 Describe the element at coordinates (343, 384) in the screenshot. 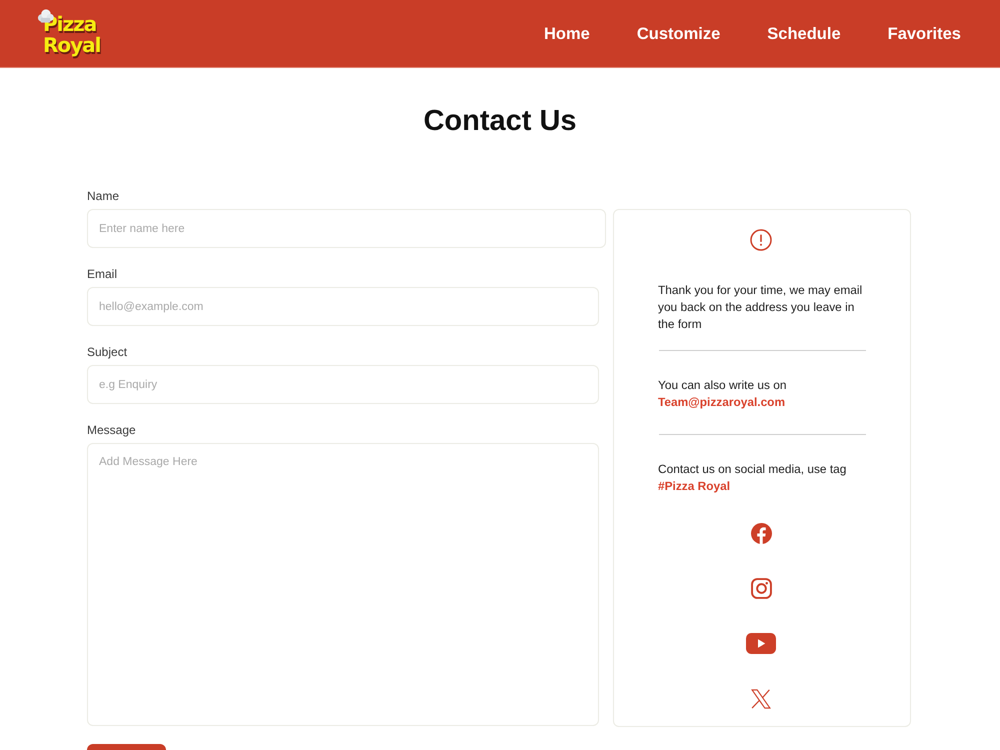

I see `input-field: e.g Enquiry` at that location.